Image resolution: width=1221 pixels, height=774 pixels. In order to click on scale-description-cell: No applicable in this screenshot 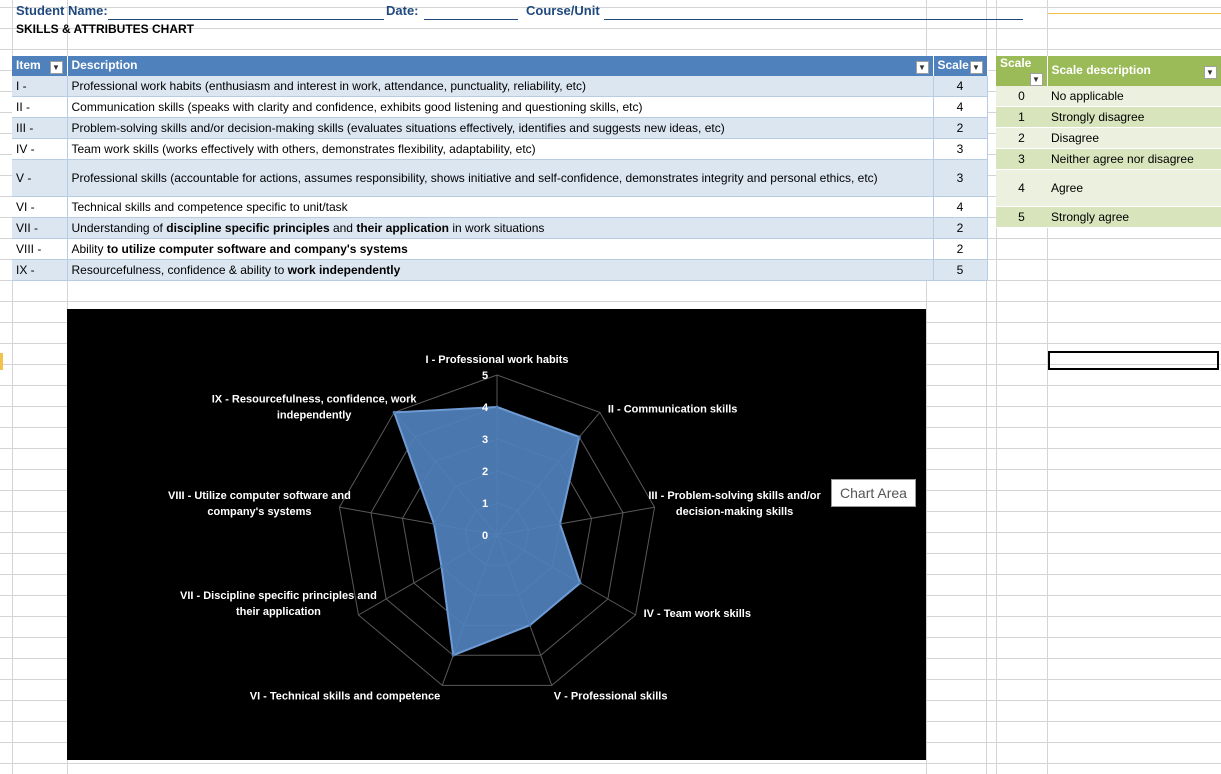, I will do `click(1134, 96)`.